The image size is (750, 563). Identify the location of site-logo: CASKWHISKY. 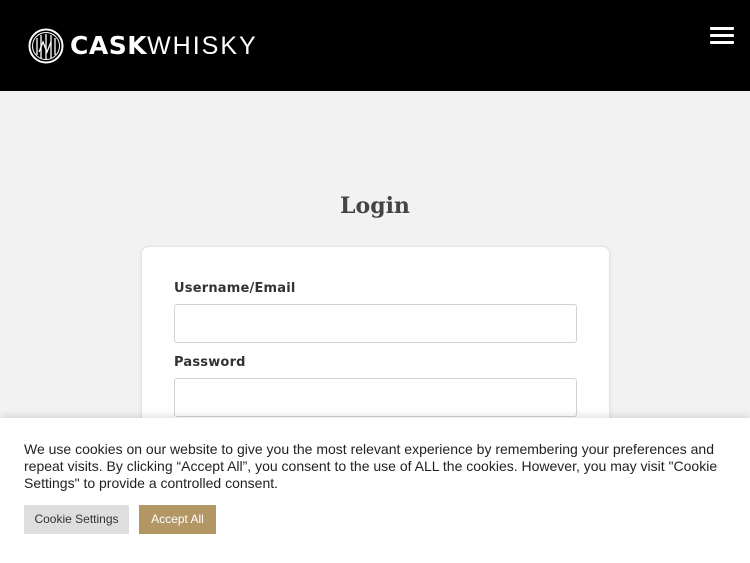
(142, 46).